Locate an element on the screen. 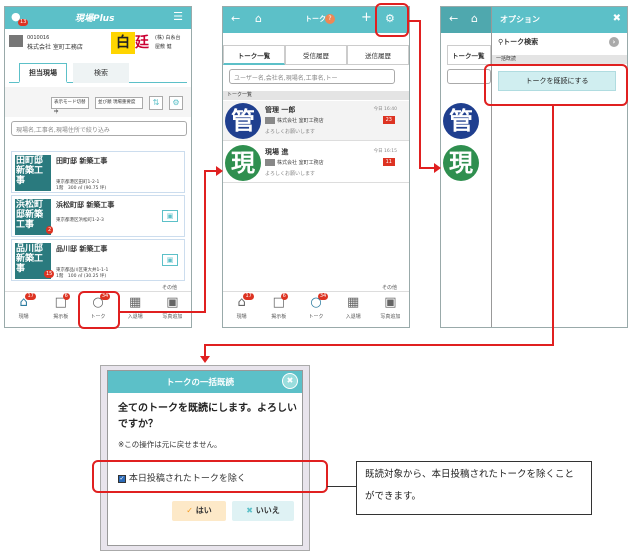 Image resolution: width=633 pixels, height=559 pixels. sort-order-button: 並び順 現場重要度 is located at coordinates (119, 103).